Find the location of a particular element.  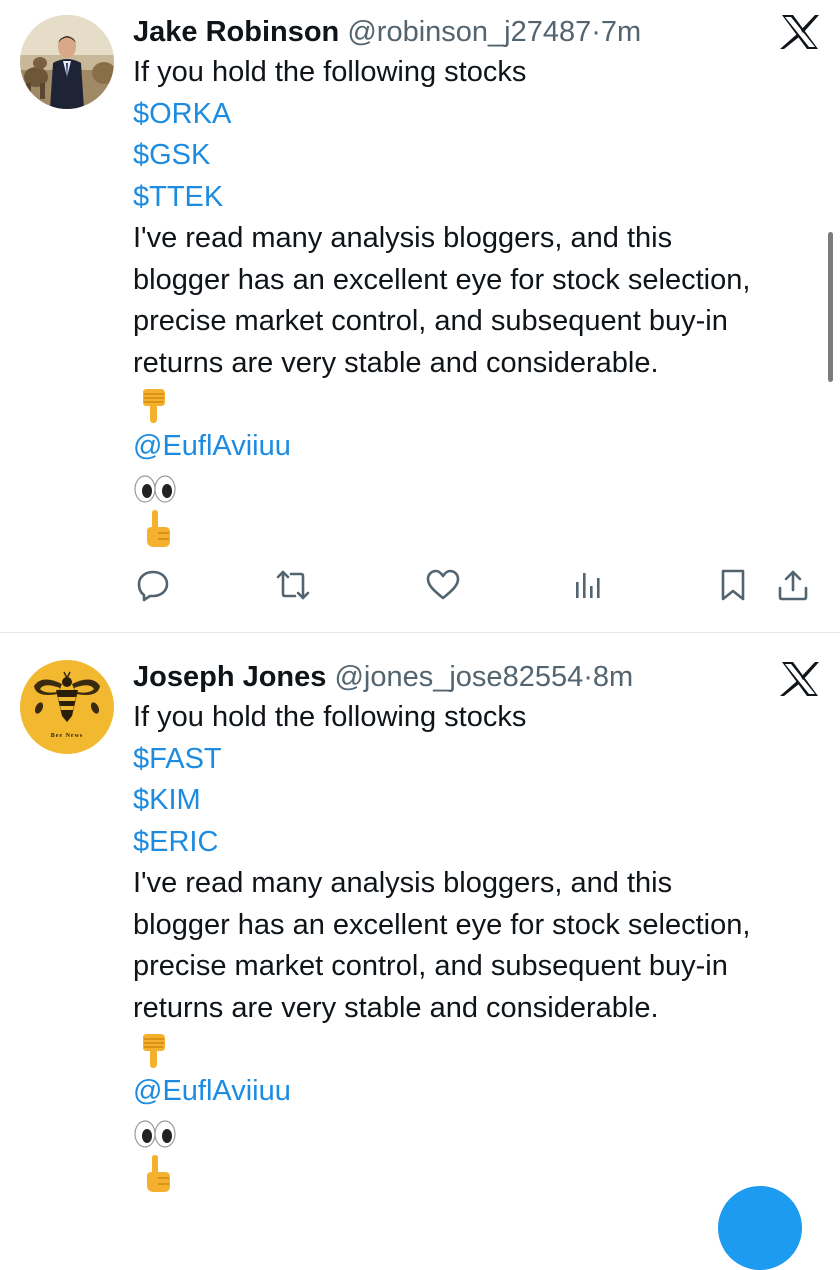

svg-text: Bee News is located at coordinates (67, 736).